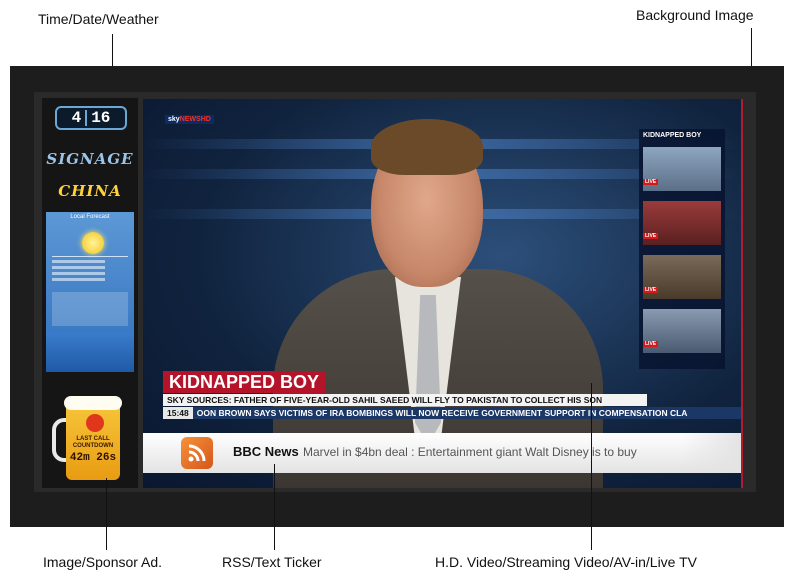 This screenshot has width=794, height=577. I want to click on leader-line-video, so click(591, 466).